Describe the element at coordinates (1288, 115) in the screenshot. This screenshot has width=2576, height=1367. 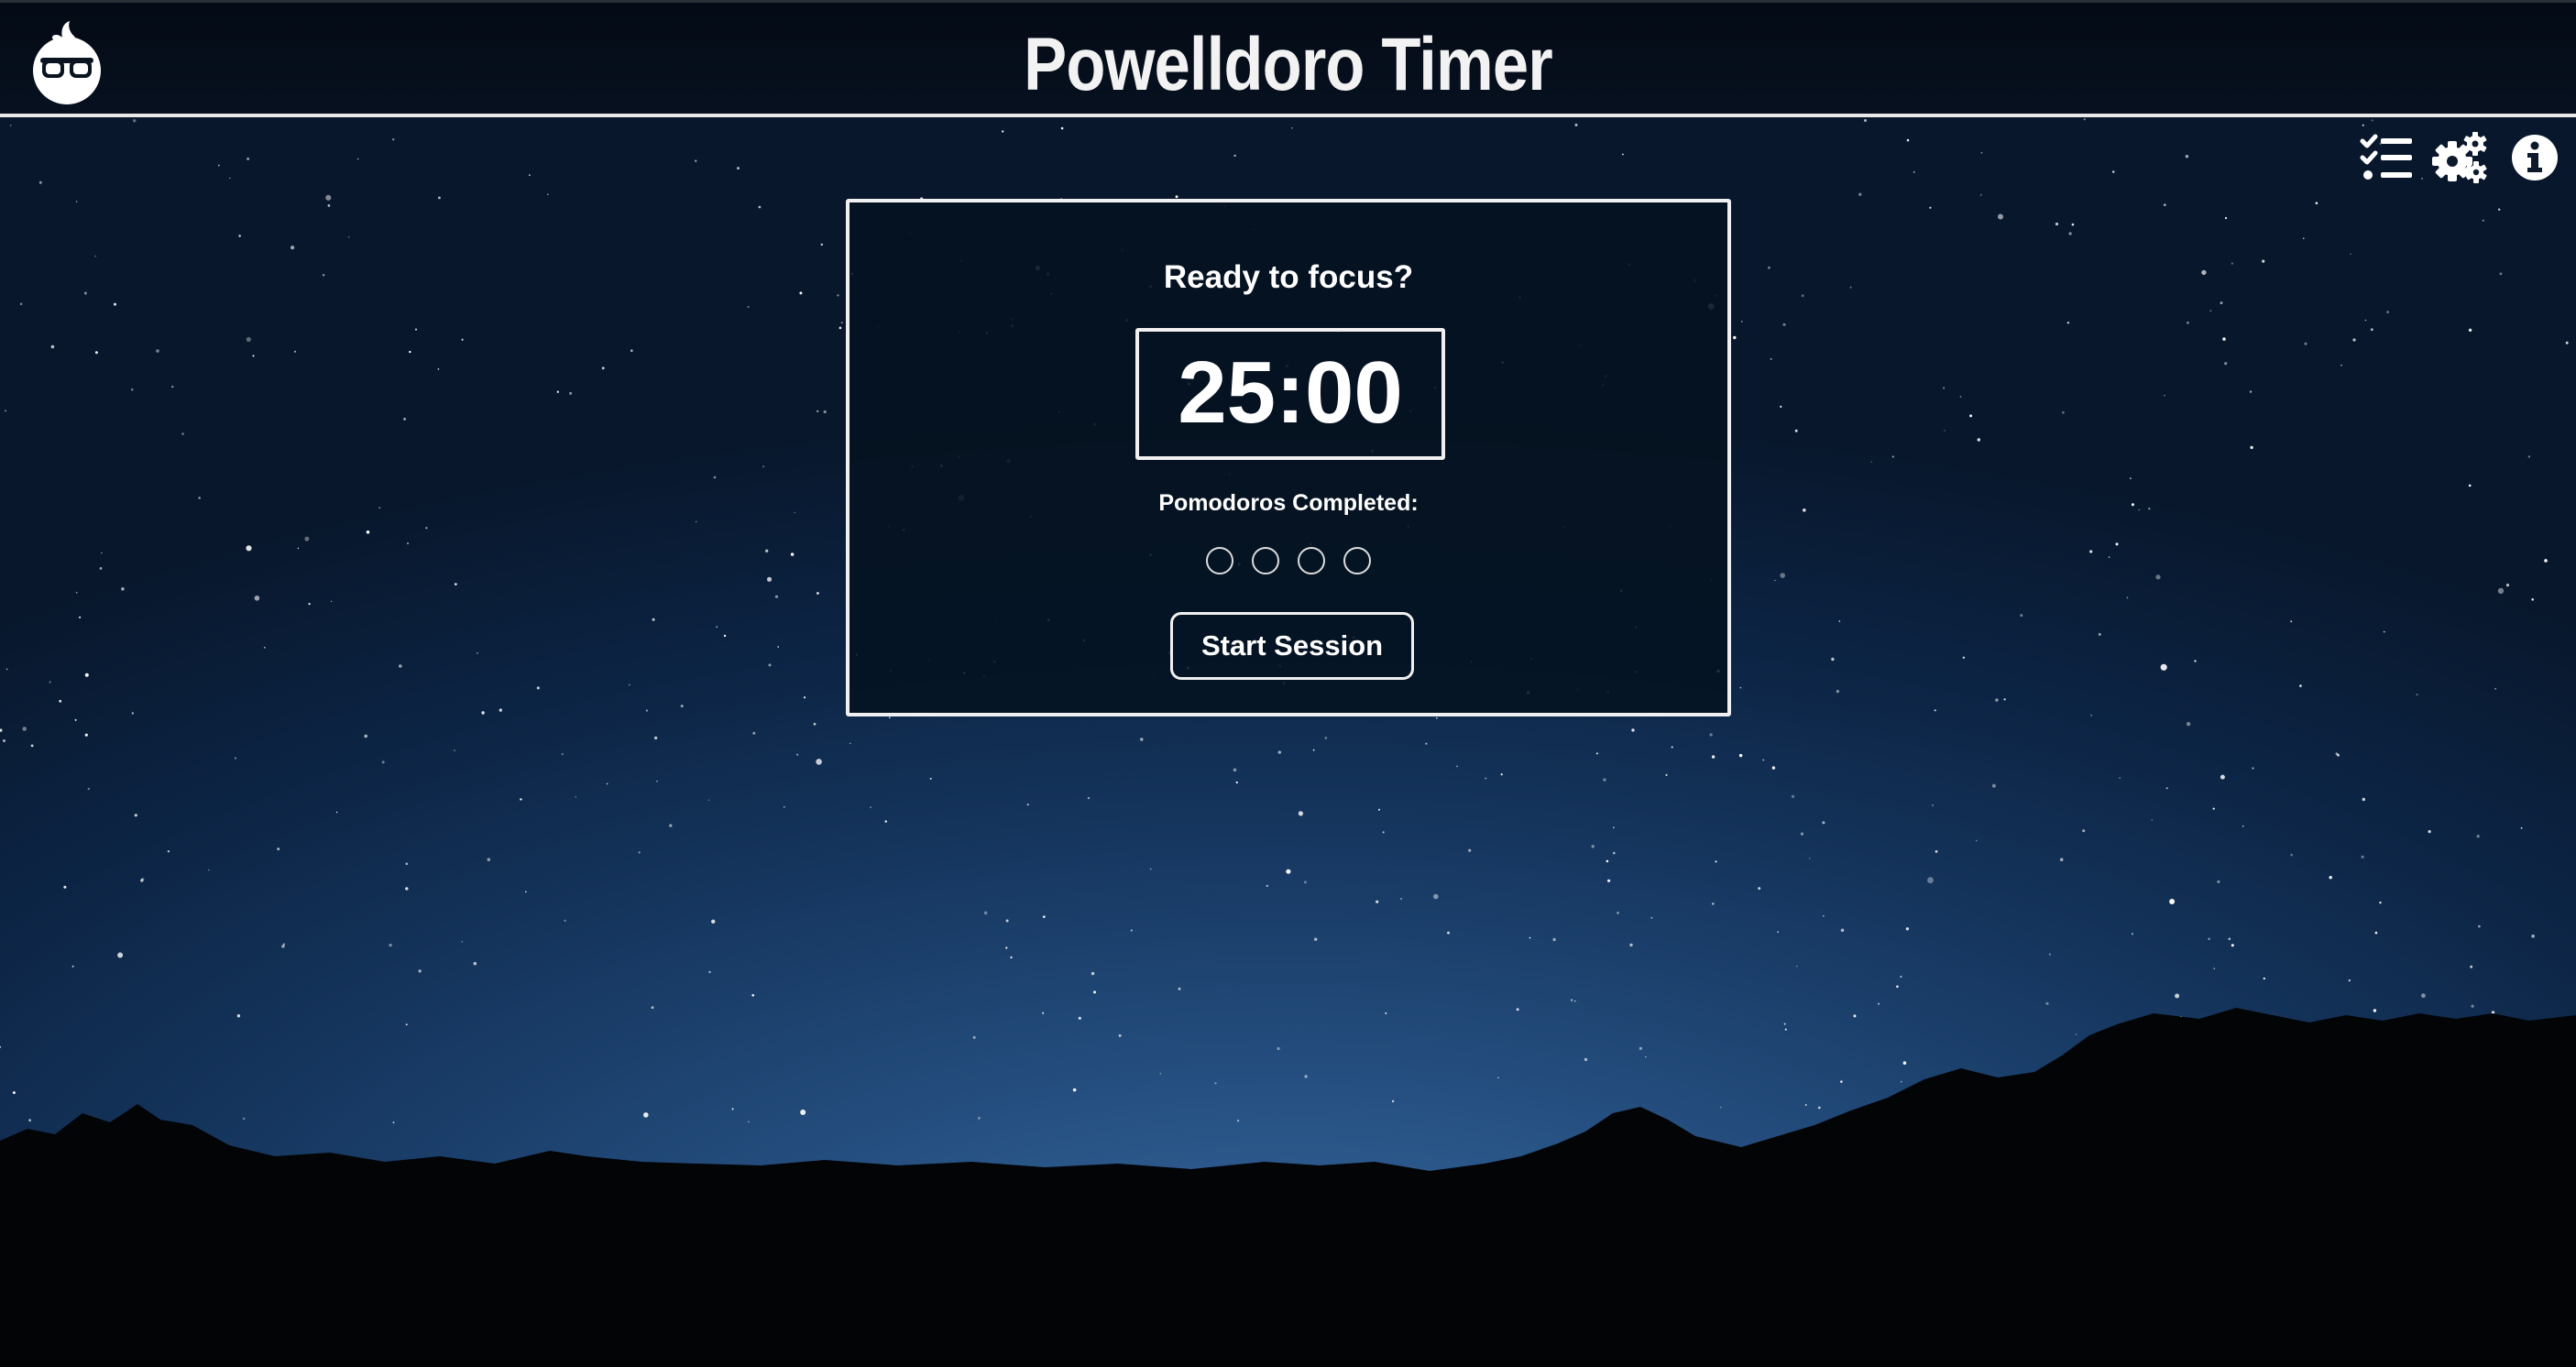
I see `header-divider` at that location.